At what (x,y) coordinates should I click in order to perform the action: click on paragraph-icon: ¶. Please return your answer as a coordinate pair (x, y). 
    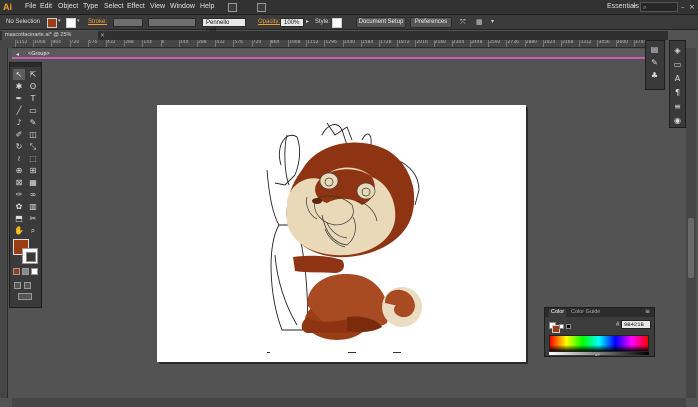
    Looking at the image, I should click on (677, 93).